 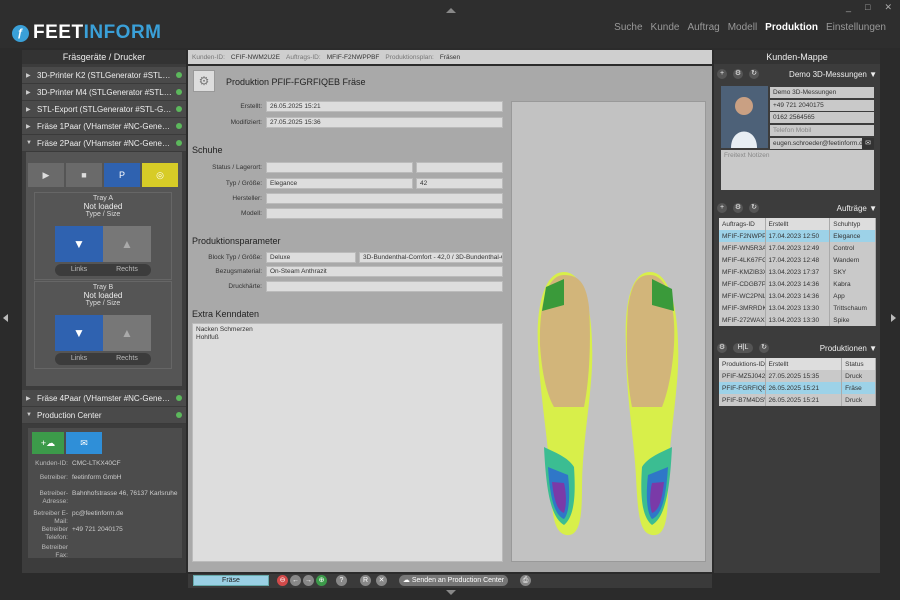 What do you see at coordinates (822, 117) in the screenshot?
I see `customer-phone2: 0162 2564565` at bounding box center [822, 117].